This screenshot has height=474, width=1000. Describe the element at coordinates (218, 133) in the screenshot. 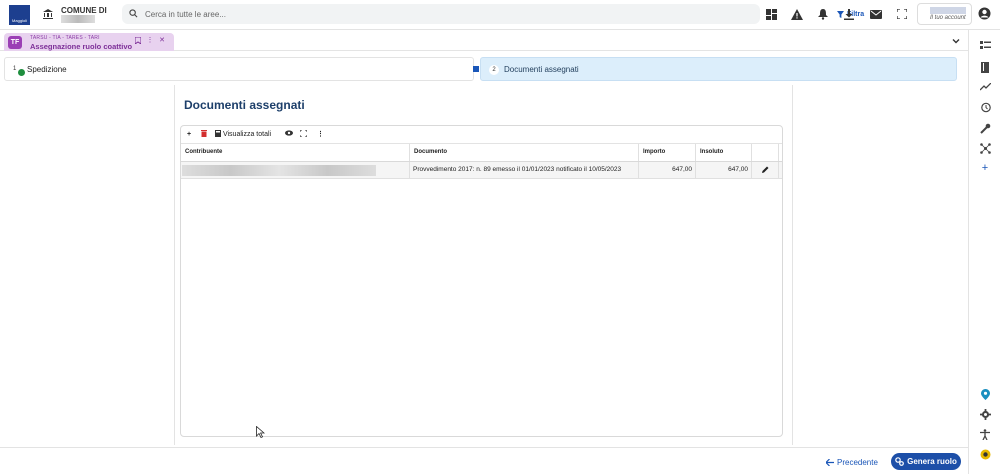

I see `calculator-icon` at that location.